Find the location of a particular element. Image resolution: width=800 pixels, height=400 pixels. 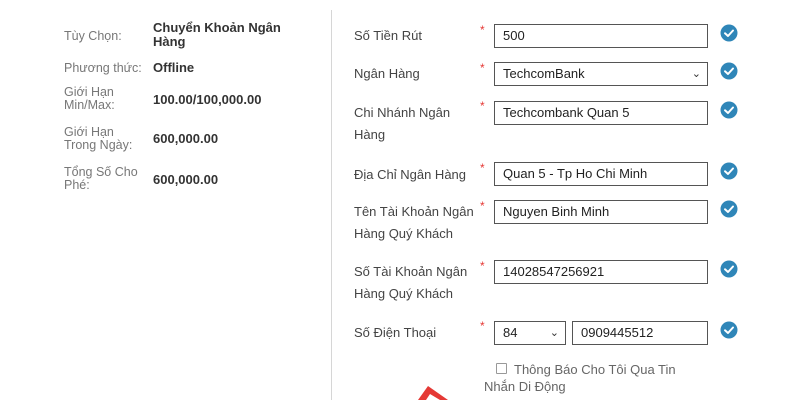

country-code-value: 84 is located at coordinates (510, 332).